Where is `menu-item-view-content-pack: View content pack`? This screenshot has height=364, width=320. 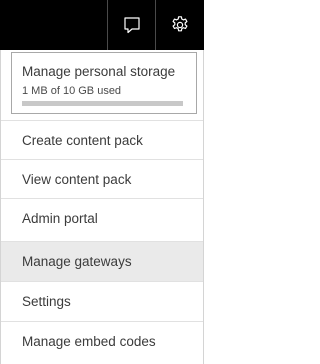
menu-item-view-content-pack: View content pack is located at coordinates (102, 178).